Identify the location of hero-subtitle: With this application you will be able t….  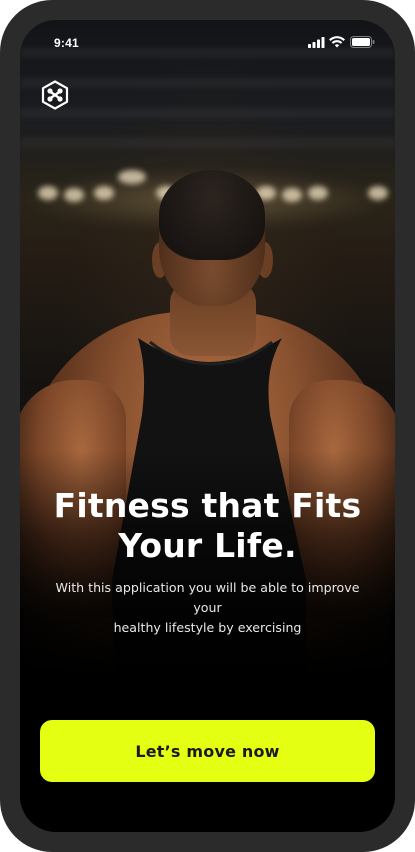
(207, 608).